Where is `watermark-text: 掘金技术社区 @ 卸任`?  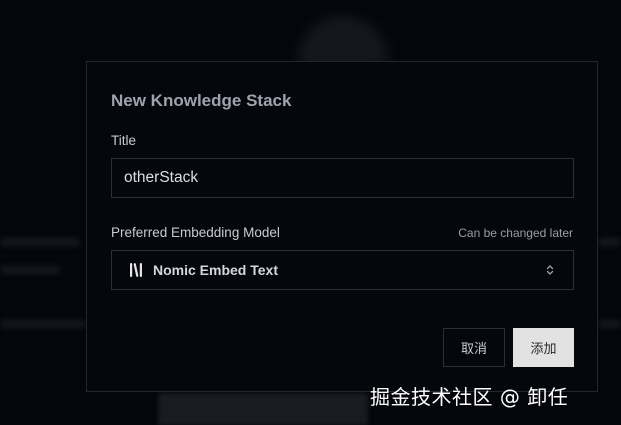
watermark-text: 掘金技术社区 @ 卸任 is located at coordinates (469, 397).